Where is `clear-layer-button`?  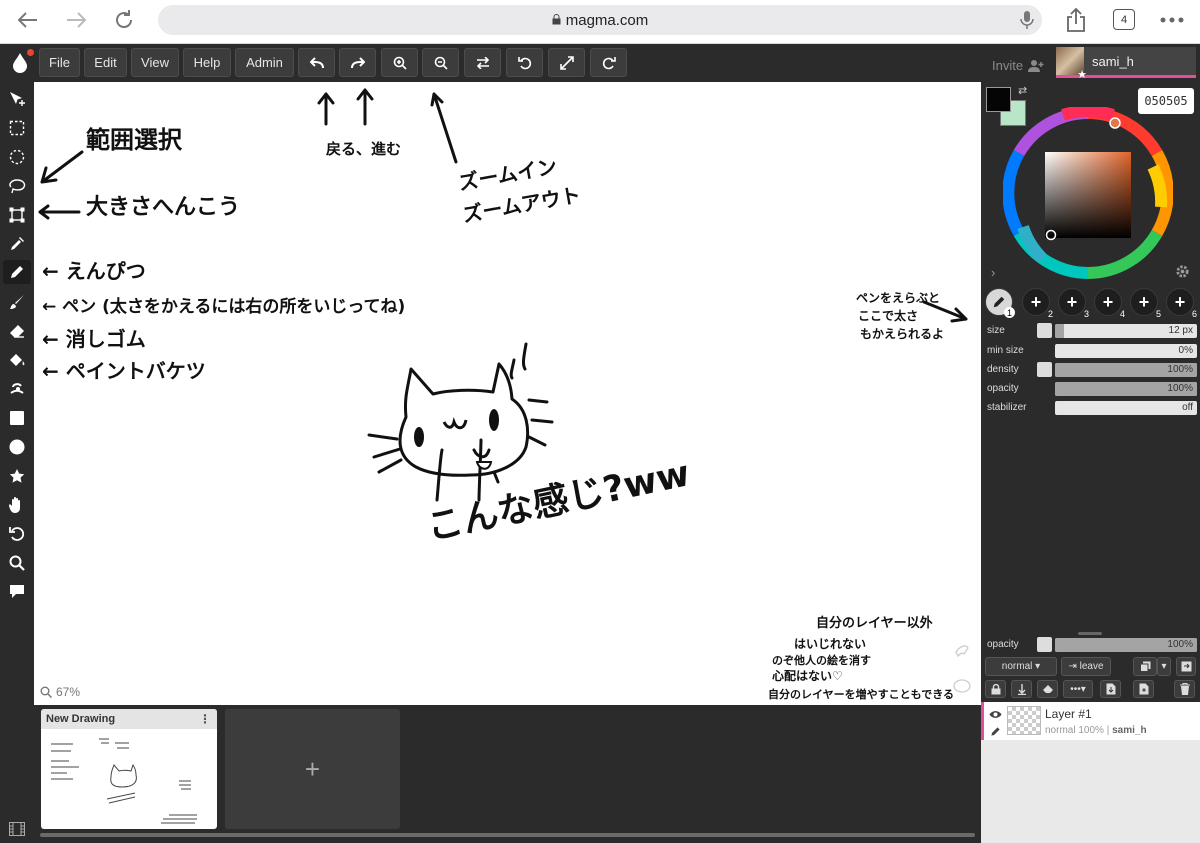
clear-layer-button is located at coordinates (1047, 689).